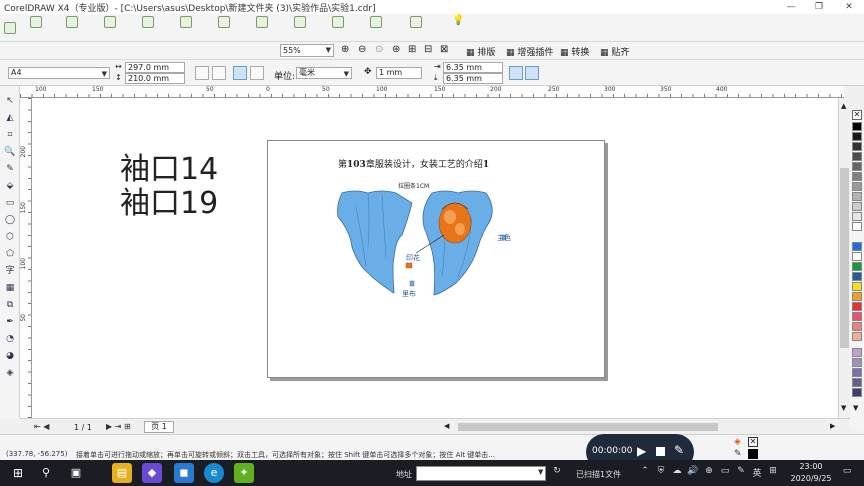 This screenshot has width=864, height=486. I want to click on no-fill-icon: ✕, so click(857, 115).